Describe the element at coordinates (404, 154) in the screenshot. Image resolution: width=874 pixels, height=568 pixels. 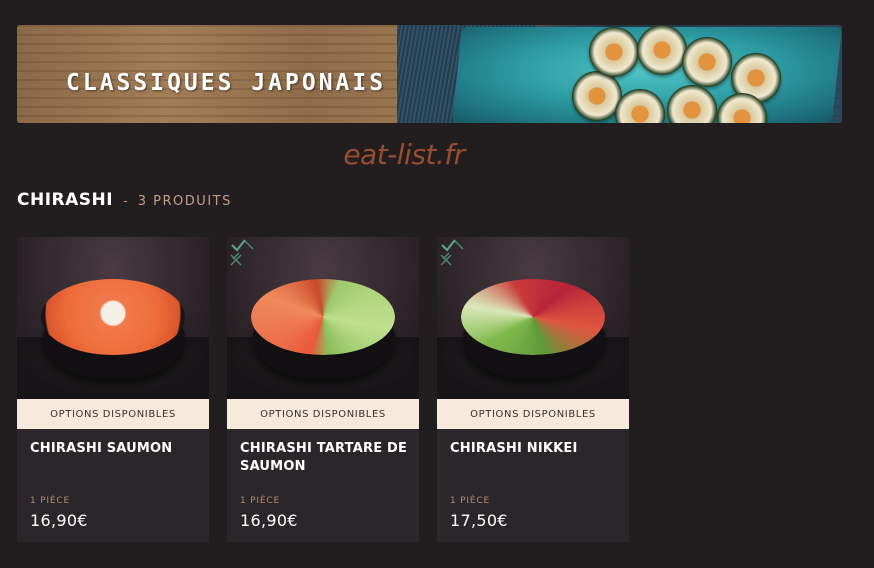
I see `watermark-text: eat-list.fr` at that location.